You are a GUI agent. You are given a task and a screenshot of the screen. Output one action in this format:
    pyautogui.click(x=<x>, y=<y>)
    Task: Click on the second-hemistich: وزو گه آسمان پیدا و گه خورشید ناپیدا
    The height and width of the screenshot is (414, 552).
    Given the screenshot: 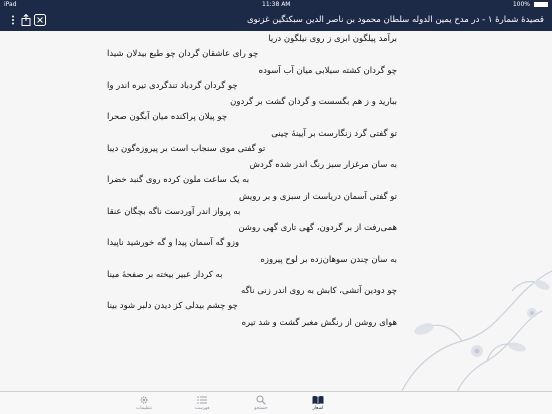 What is the action you would take?
    pyautogui.click(x=173, y=243)
    